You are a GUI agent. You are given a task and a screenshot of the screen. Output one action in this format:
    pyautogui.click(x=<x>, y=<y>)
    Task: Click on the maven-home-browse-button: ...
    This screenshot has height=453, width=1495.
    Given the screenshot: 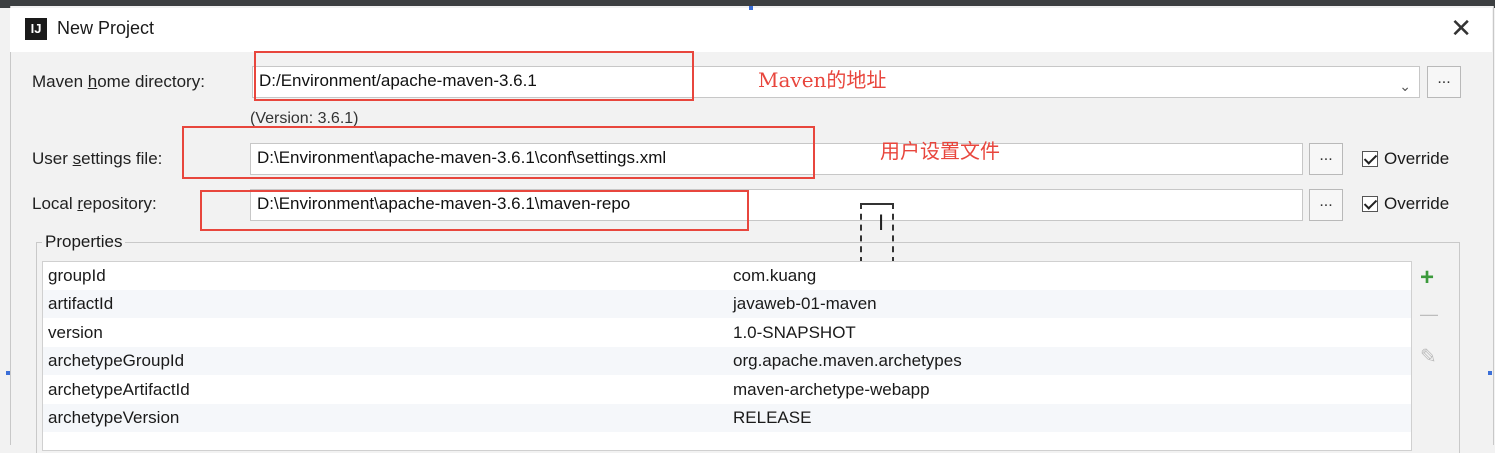 What is the action you would take?
    pyautogui.click(x=1444, y=82)
    